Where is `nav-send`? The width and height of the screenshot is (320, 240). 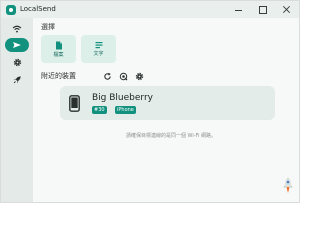
nav-send is located at coordinates (17, 45).